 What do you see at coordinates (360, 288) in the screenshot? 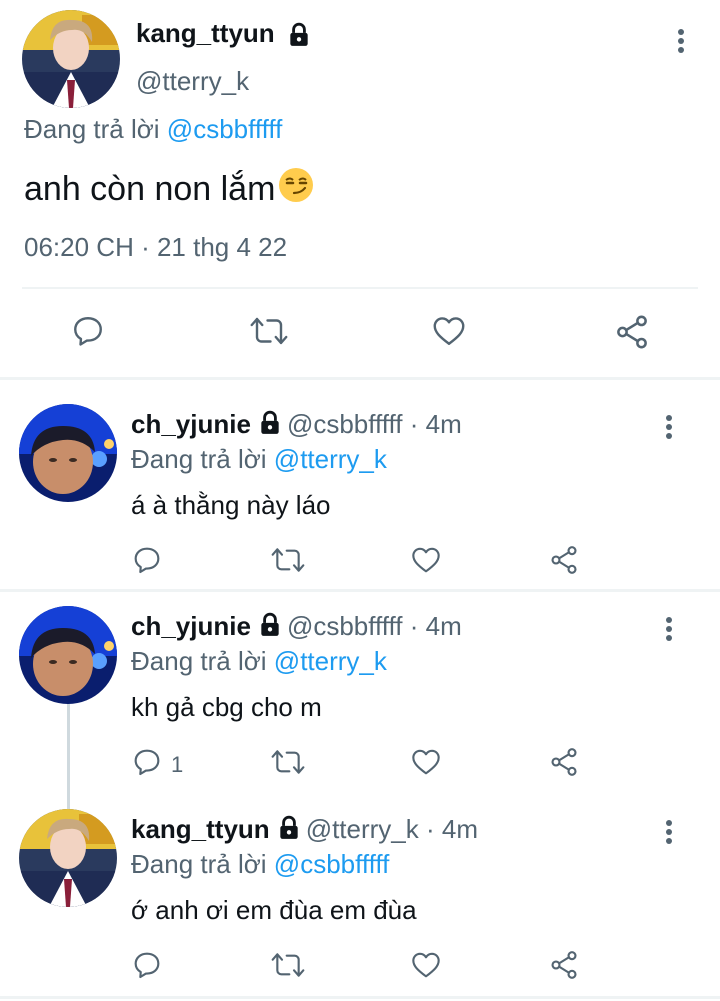
I see `divider` at bounding box center [360, 288].